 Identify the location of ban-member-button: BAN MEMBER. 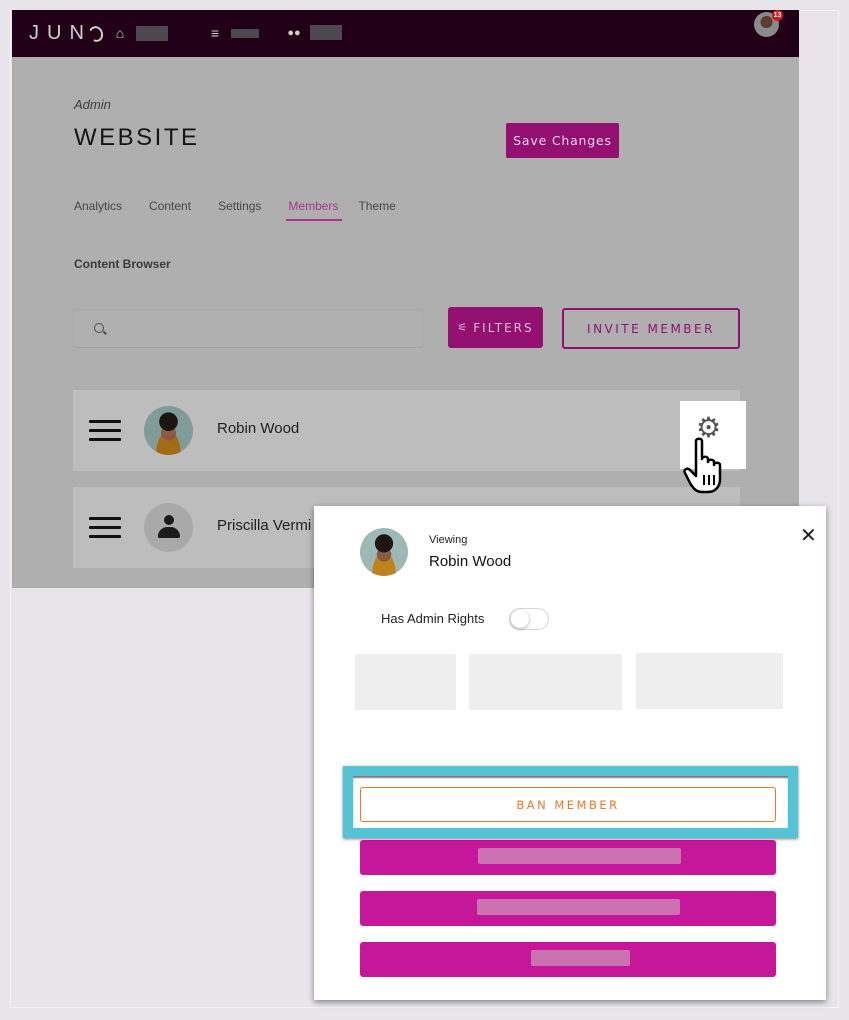
(568, 804).